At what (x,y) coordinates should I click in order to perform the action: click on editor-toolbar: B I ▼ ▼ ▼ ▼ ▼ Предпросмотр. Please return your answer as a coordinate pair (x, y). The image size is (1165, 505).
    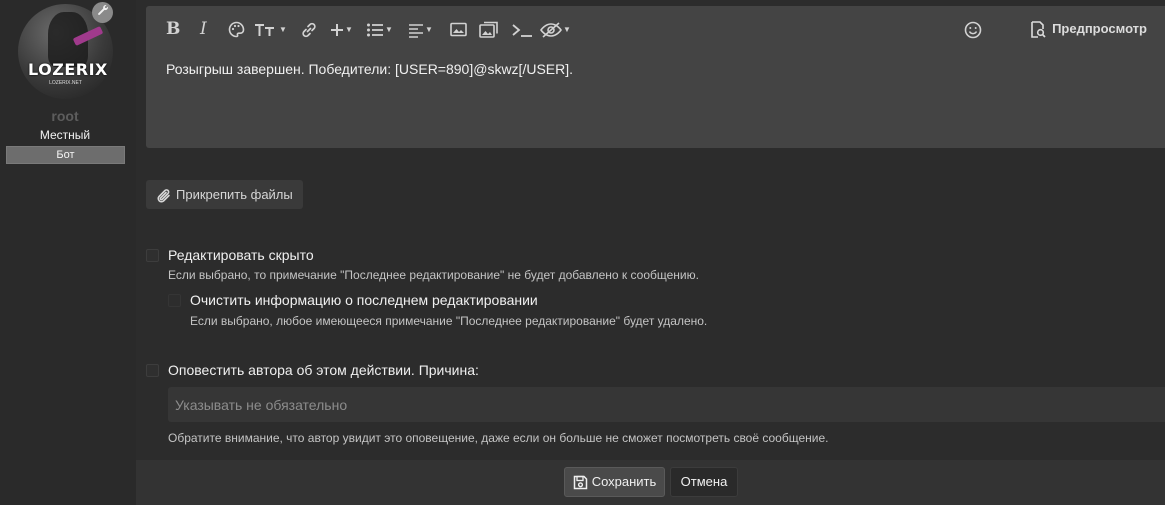
    Looking at the image, I should click on (655, 29).